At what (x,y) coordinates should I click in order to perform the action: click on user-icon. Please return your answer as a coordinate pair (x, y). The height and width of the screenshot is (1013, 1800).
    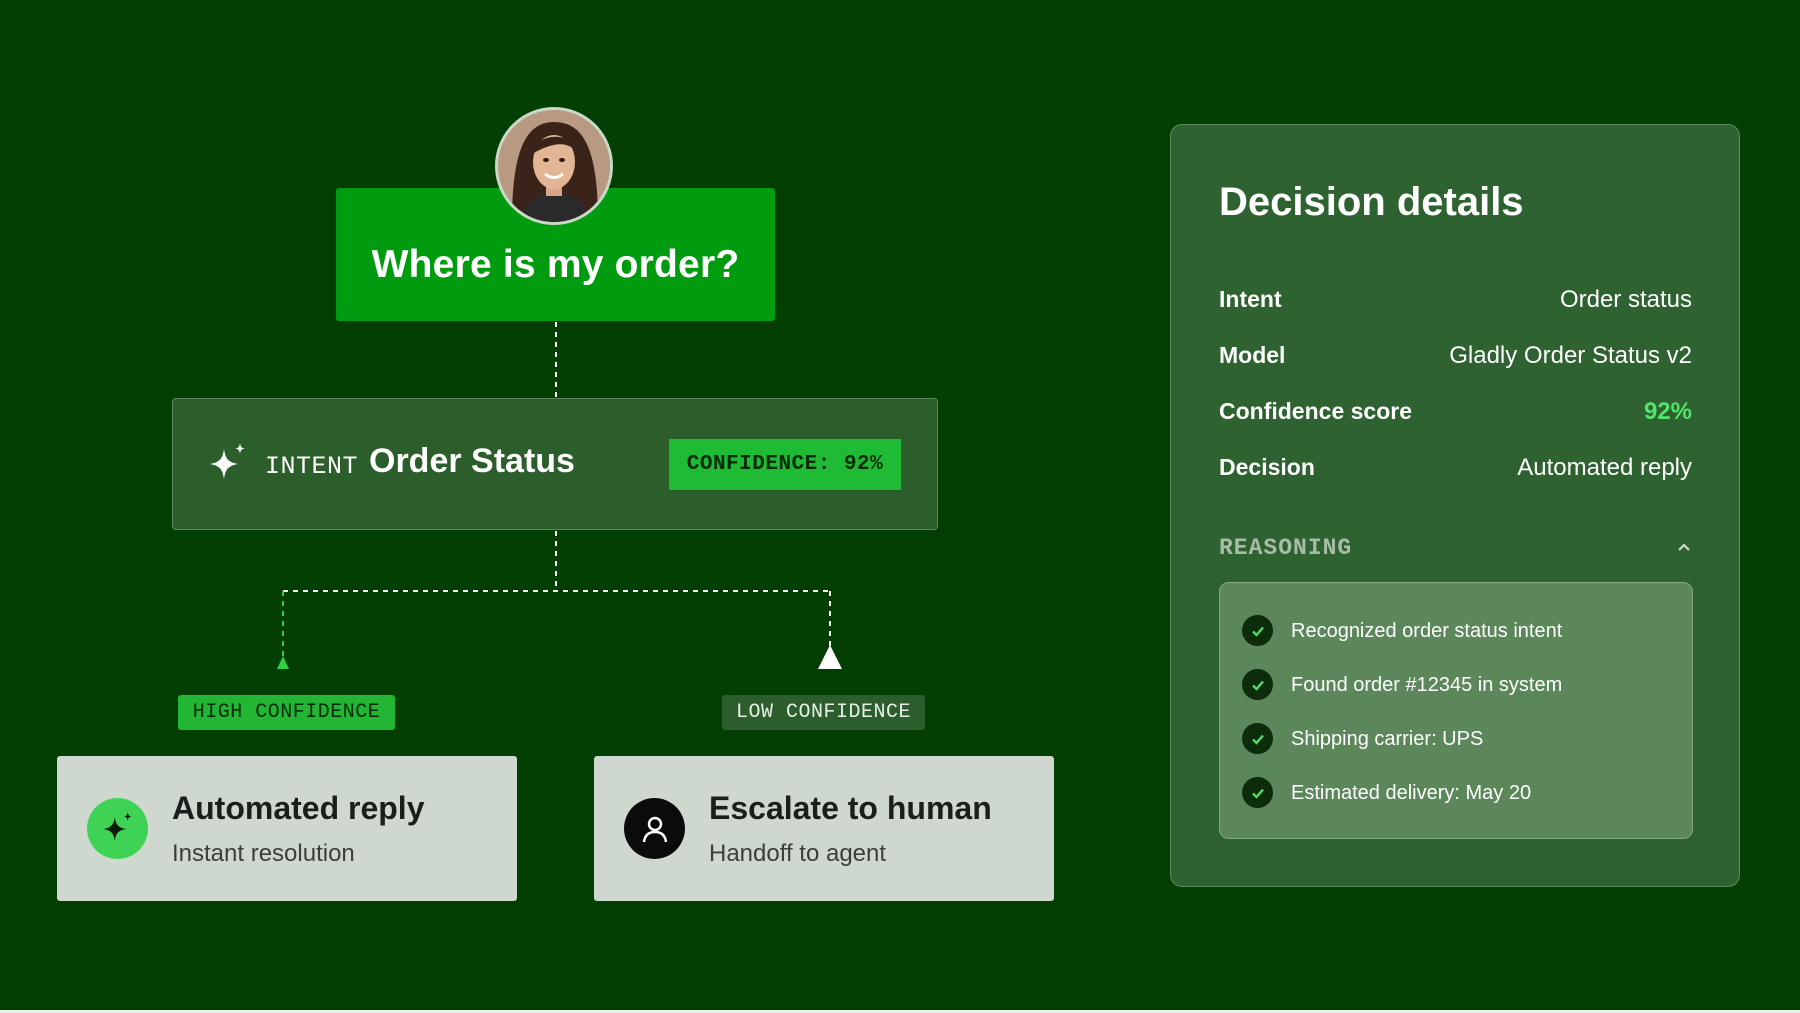
    Looking at the image, I should click on (654, 829).